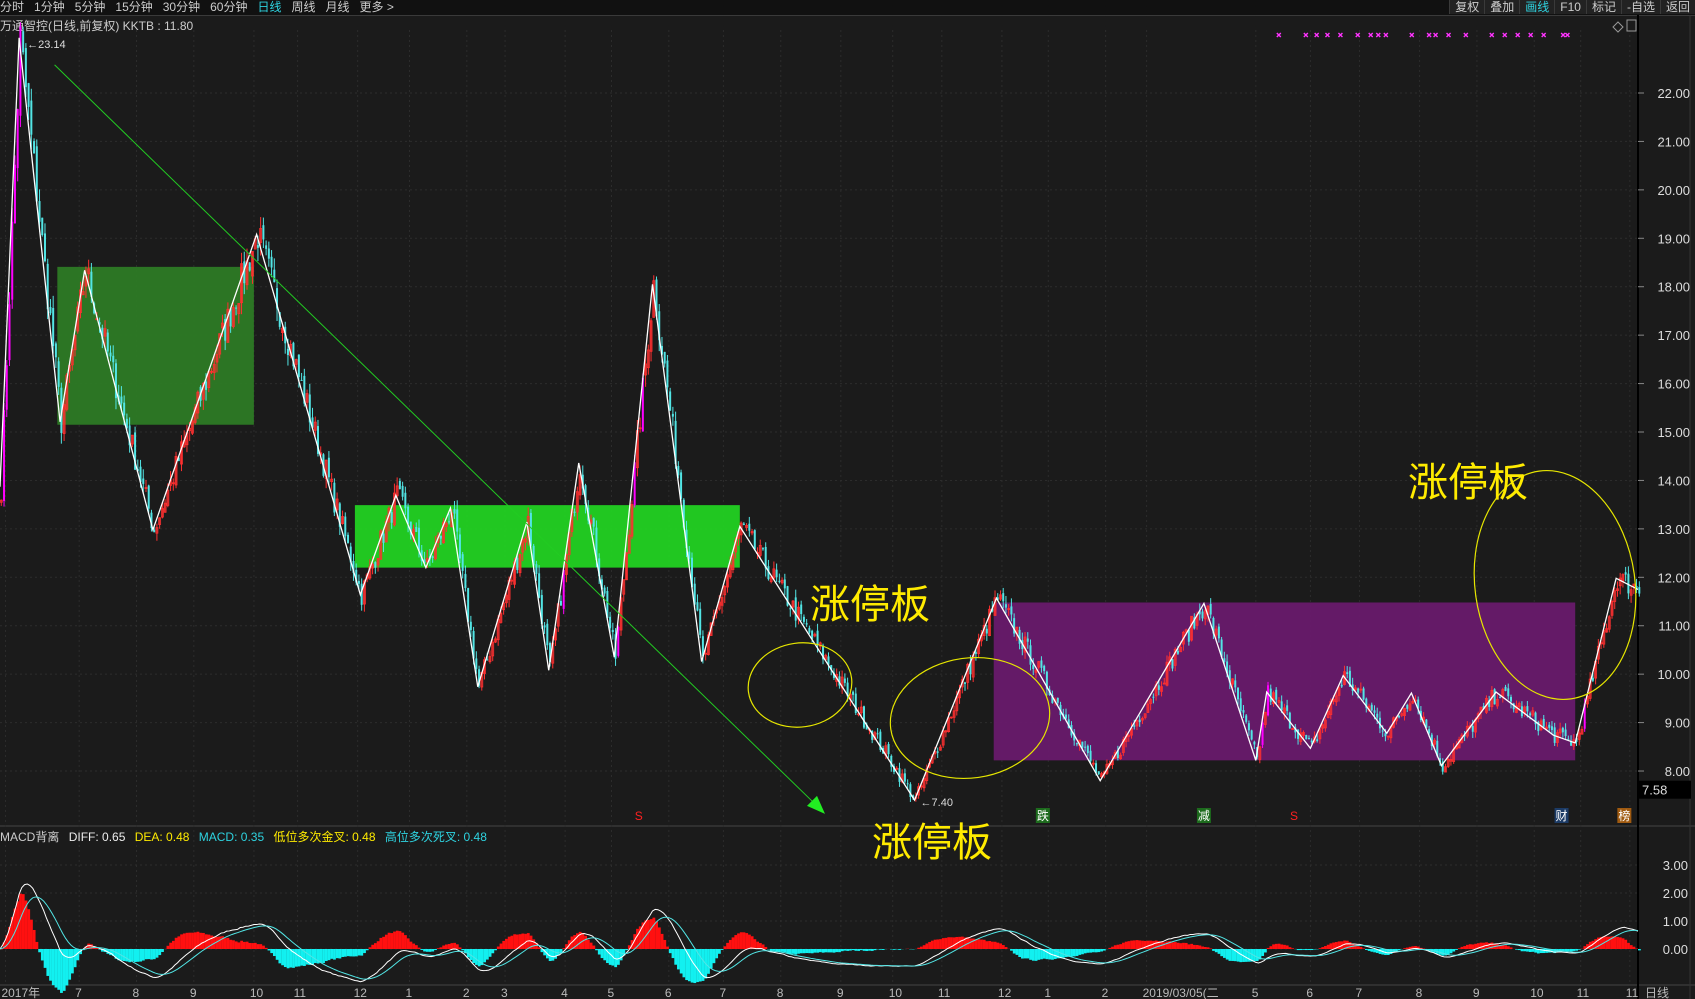 This screenshot has height=999, width=1695. Describe the element at coordinates (780, 992) in the screenshot. I see `time-axis-label: 8` at that location.